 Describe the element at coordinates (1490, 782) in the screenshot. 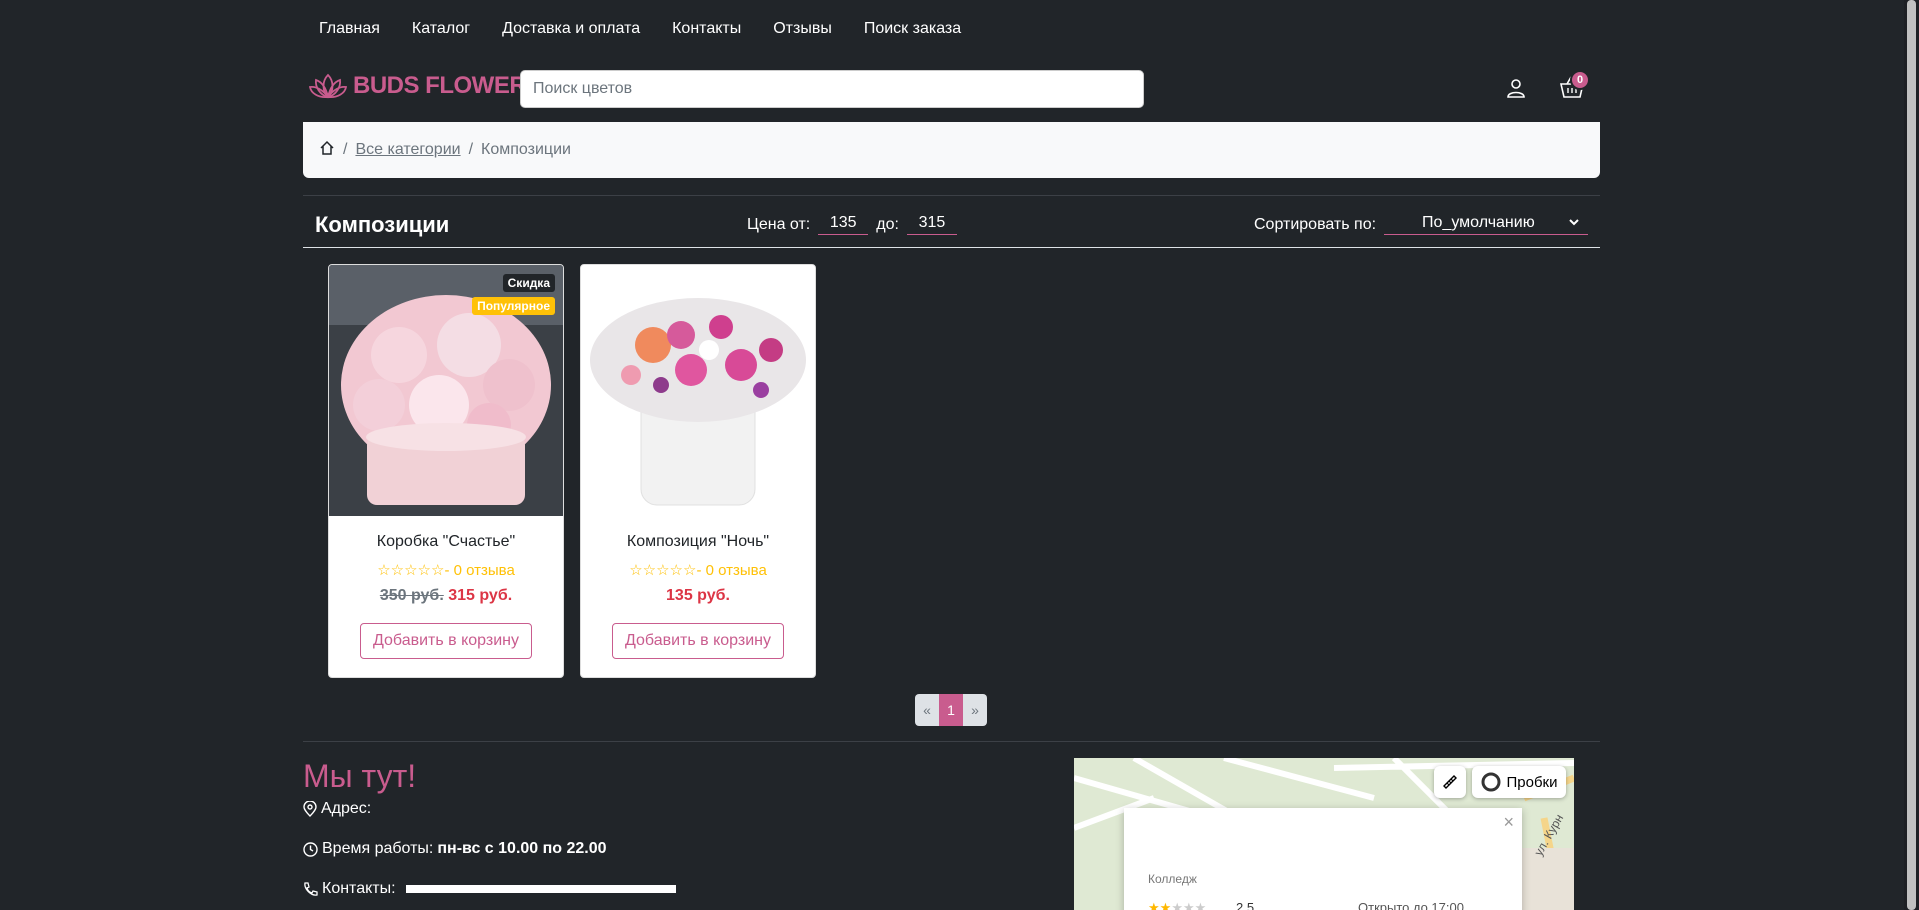

I see `traffic-icon` at that location.